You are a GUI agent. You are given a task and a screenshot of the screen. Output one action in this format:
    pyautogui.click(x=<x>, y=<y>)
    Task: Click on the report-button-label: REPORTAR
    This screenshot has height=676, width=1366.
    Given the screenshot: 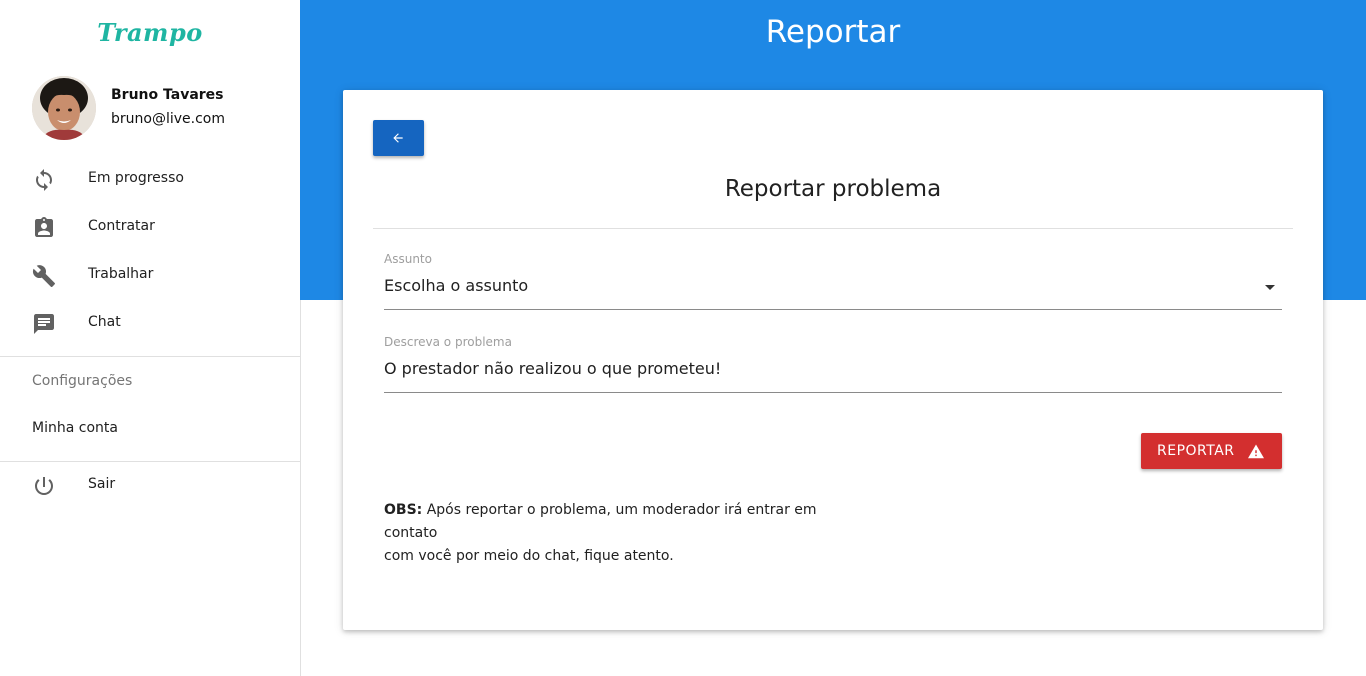 What is the action you would take?
    pyautogui.click(x=1196, y=451)
    